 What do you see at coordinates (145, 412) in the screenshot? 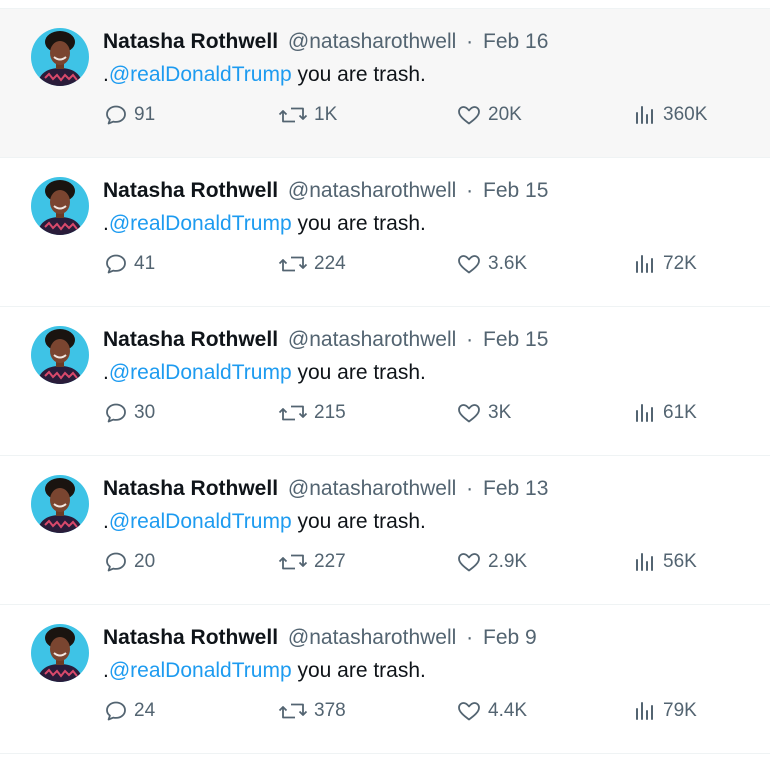
I see `reply-count: 30` at bounding box center [145, 412].